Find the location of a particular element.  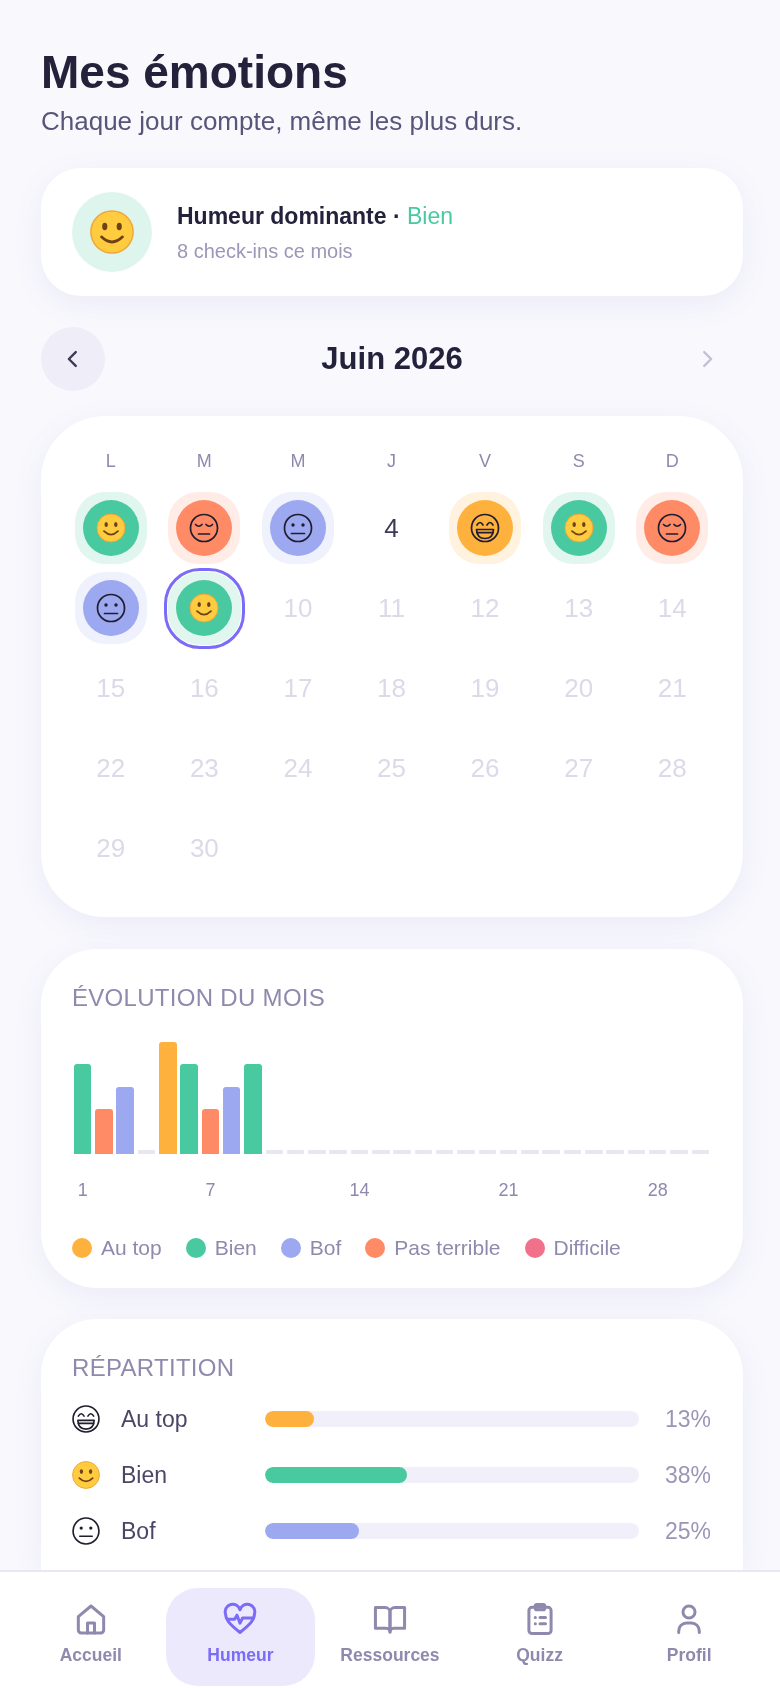

weekday-label: D is located at coordinates (672, 462).